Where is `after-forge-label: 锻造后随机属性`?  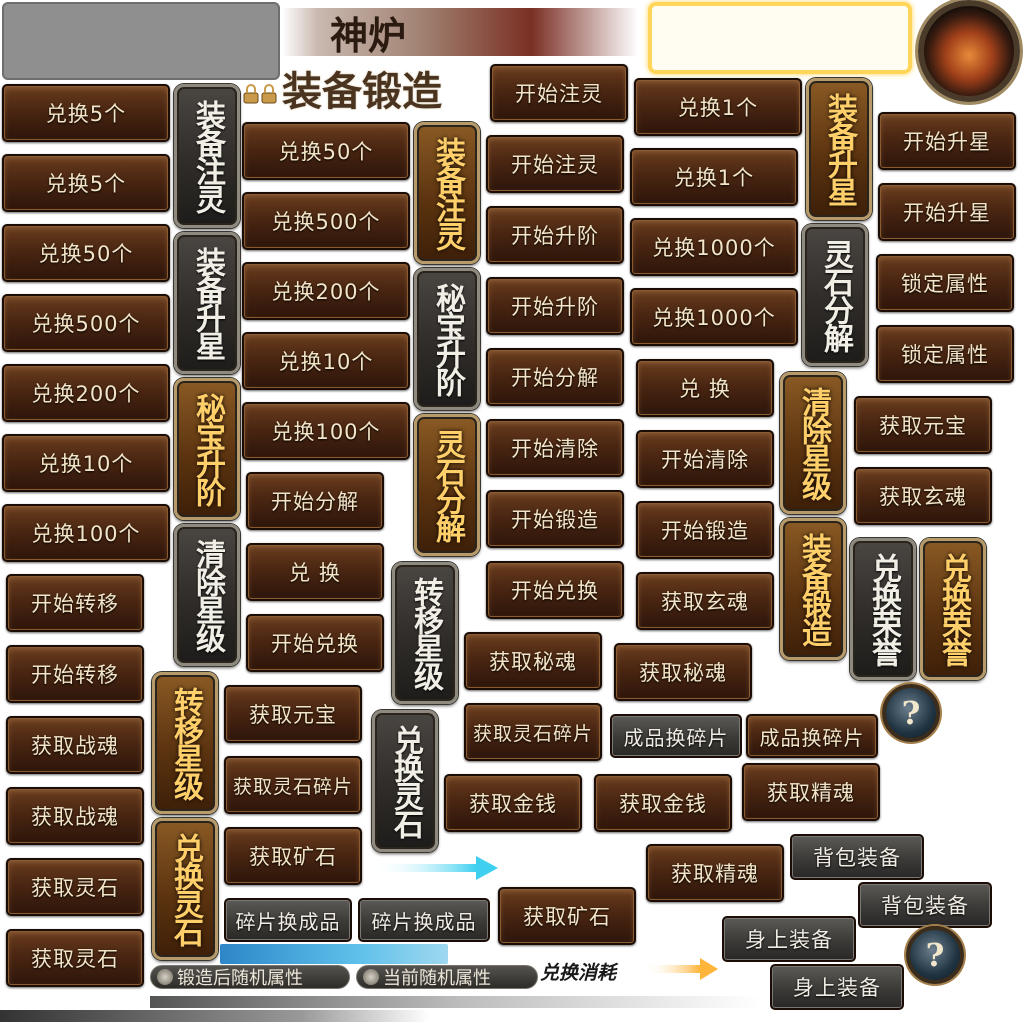
after-forge-label: 锻造后随机属性 is located at coordinates (250, 977).